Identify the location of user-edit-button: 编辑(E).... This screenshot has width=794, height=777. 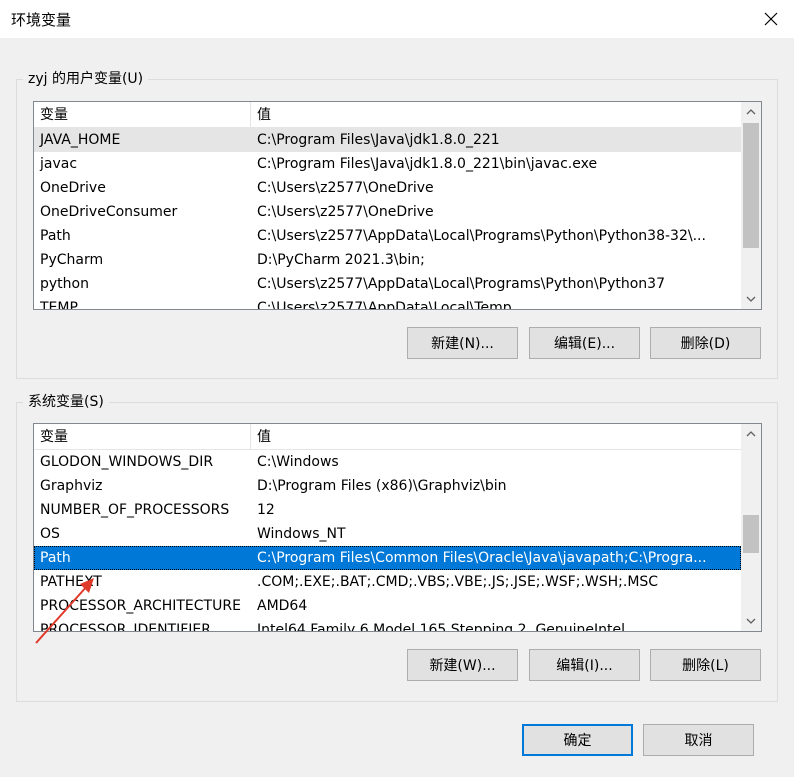
(584, 343).